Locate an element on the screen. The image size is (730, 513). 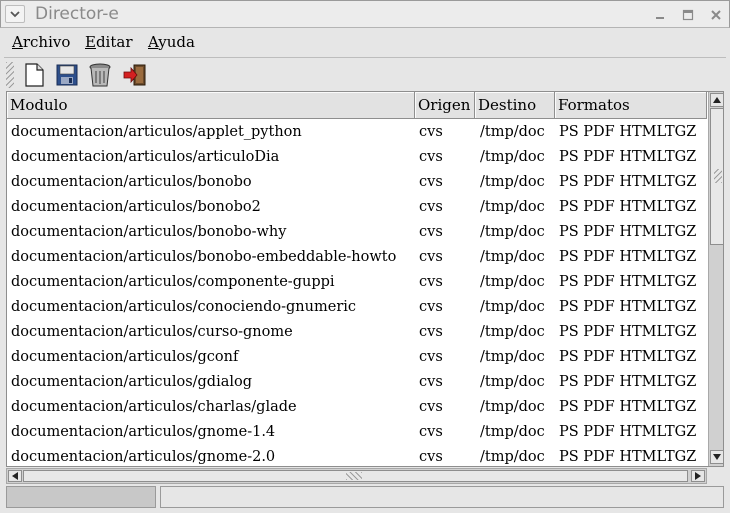
maximize-icon is located at coordinates (688, 15).